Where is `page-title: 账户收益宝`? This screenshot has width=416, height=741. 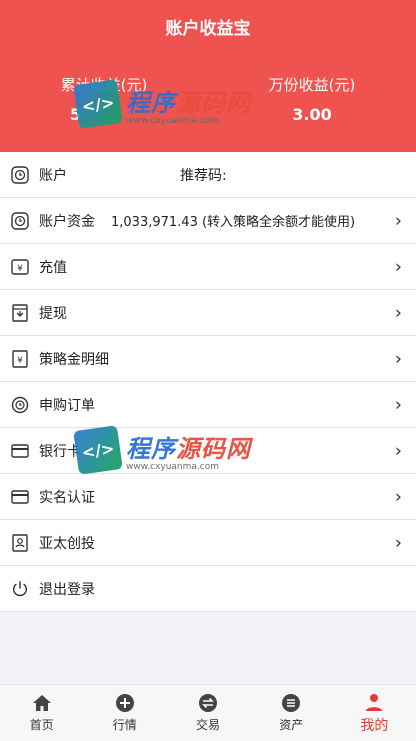 page-title: 账户收益宝 is located at coordinates (208, 29).